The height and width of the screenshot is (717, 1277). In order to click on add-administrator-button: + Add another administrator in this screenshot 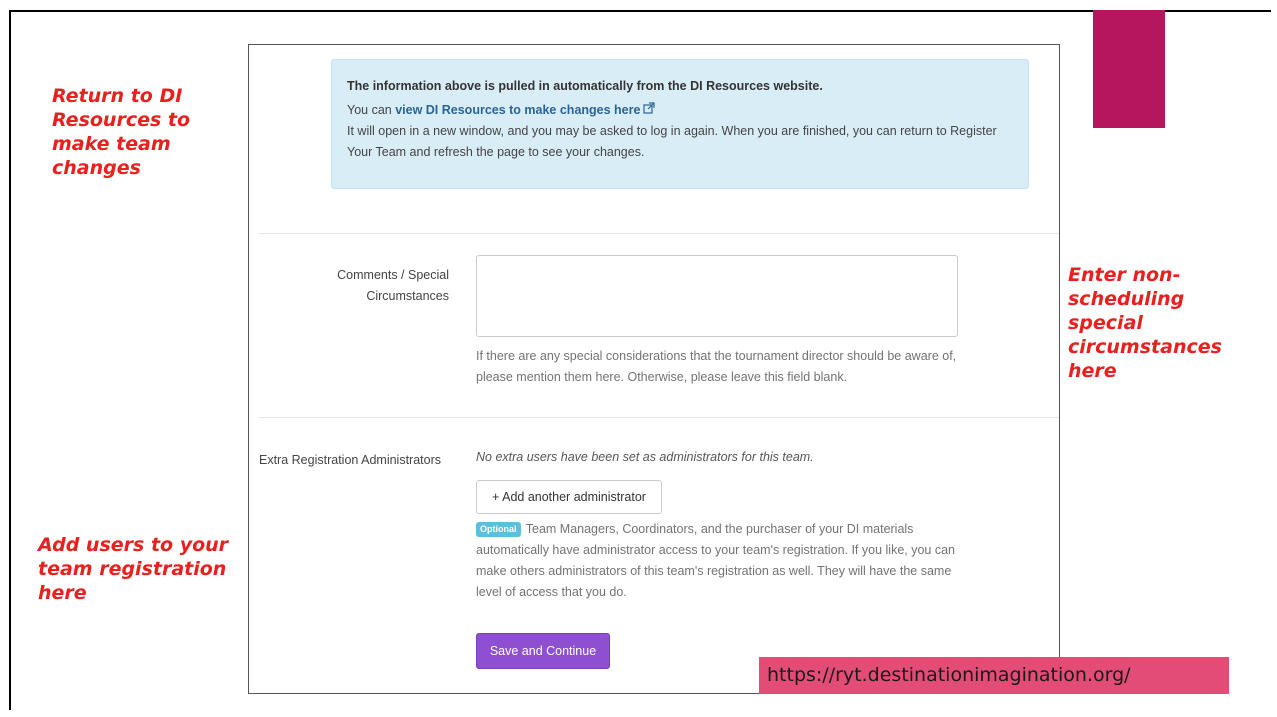, I will do `click(569, 497)`.